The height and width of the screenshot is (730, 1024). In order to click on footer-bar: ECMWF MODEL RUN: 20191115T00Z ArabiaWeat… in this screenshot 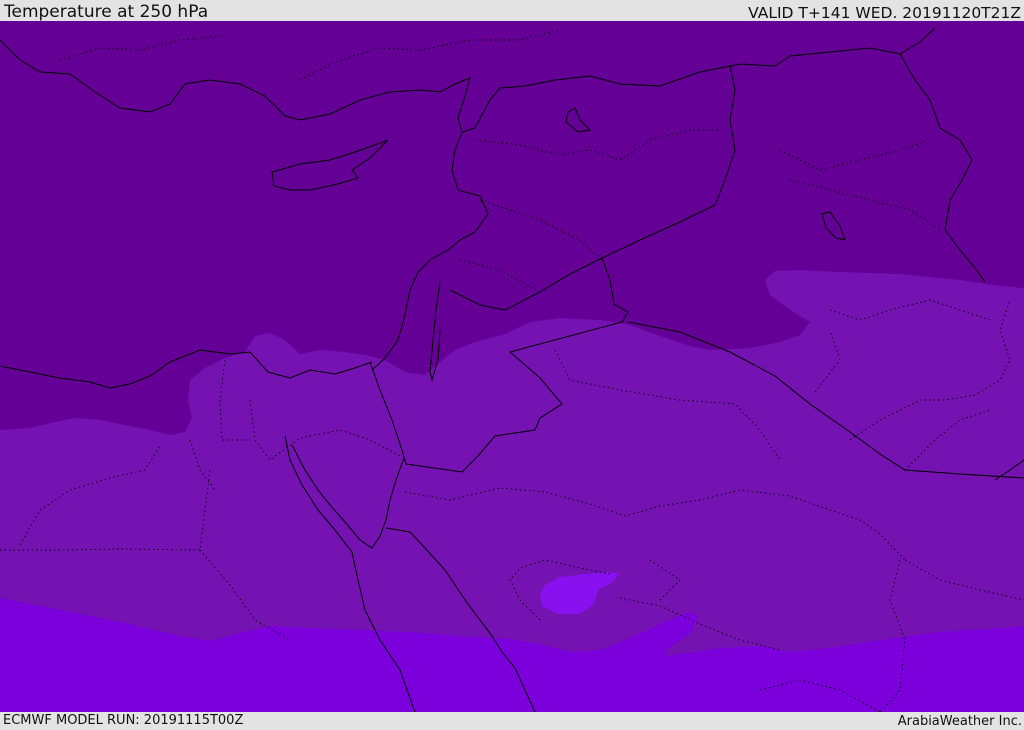, I will do `click(512, 720)`.